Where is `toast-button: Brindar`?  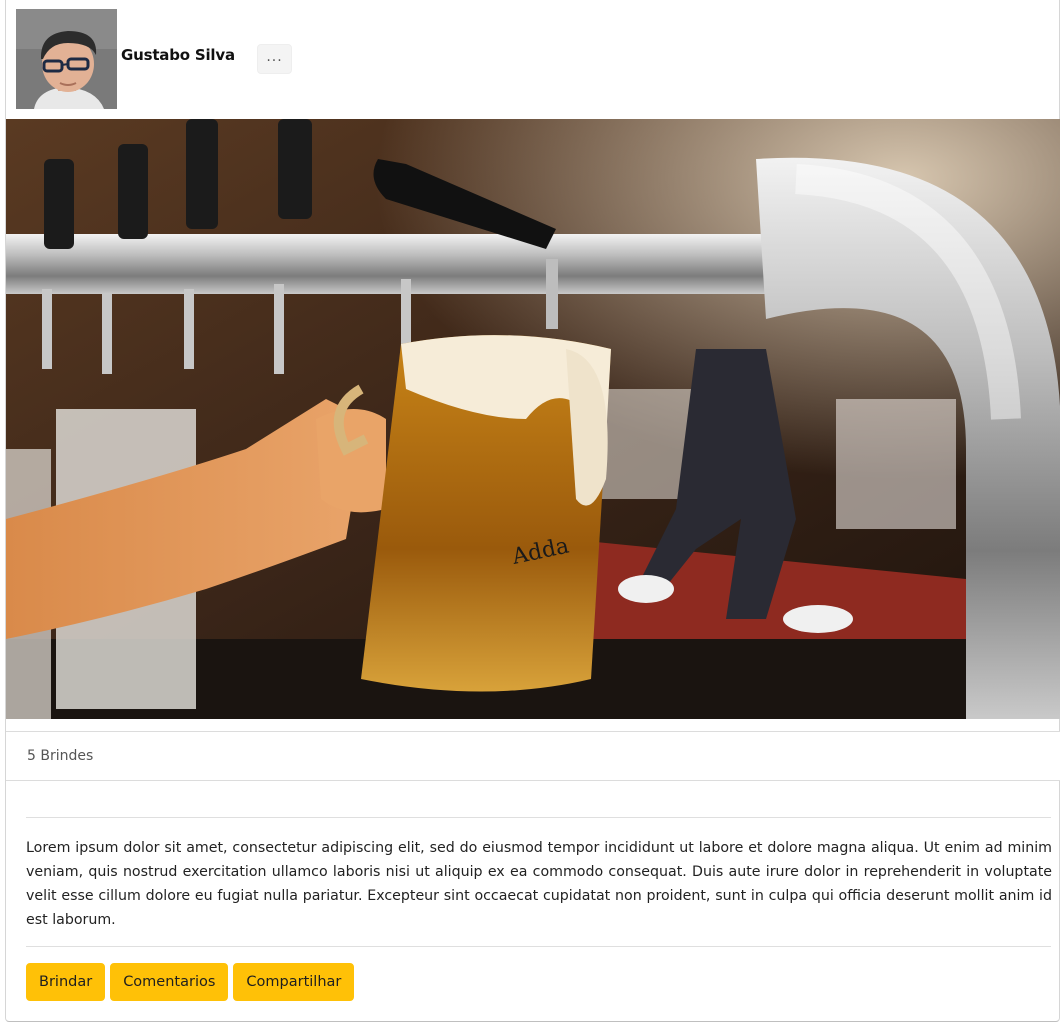 toast-button: Brindar is located at coordinates (66, 982).